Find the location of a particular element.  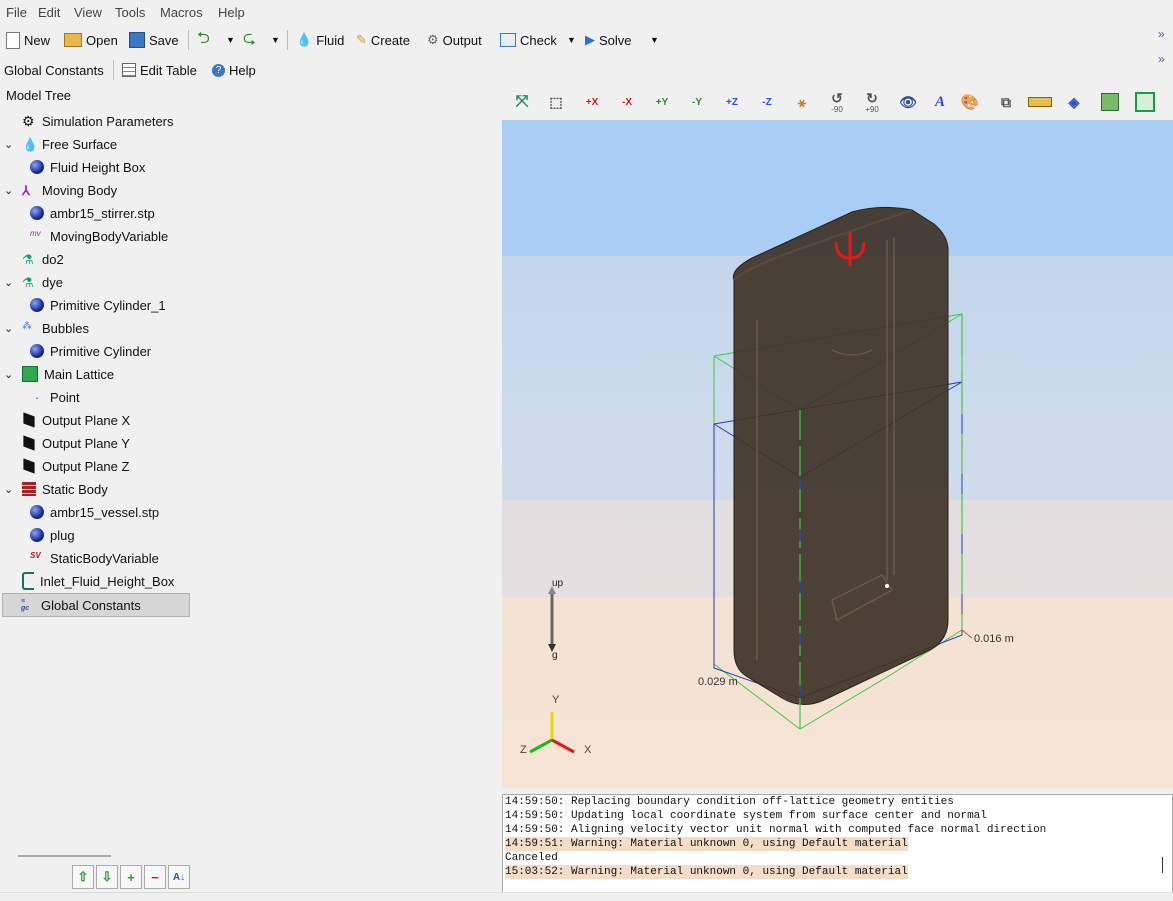

menu-file: File is located at coordinates (16, 12).